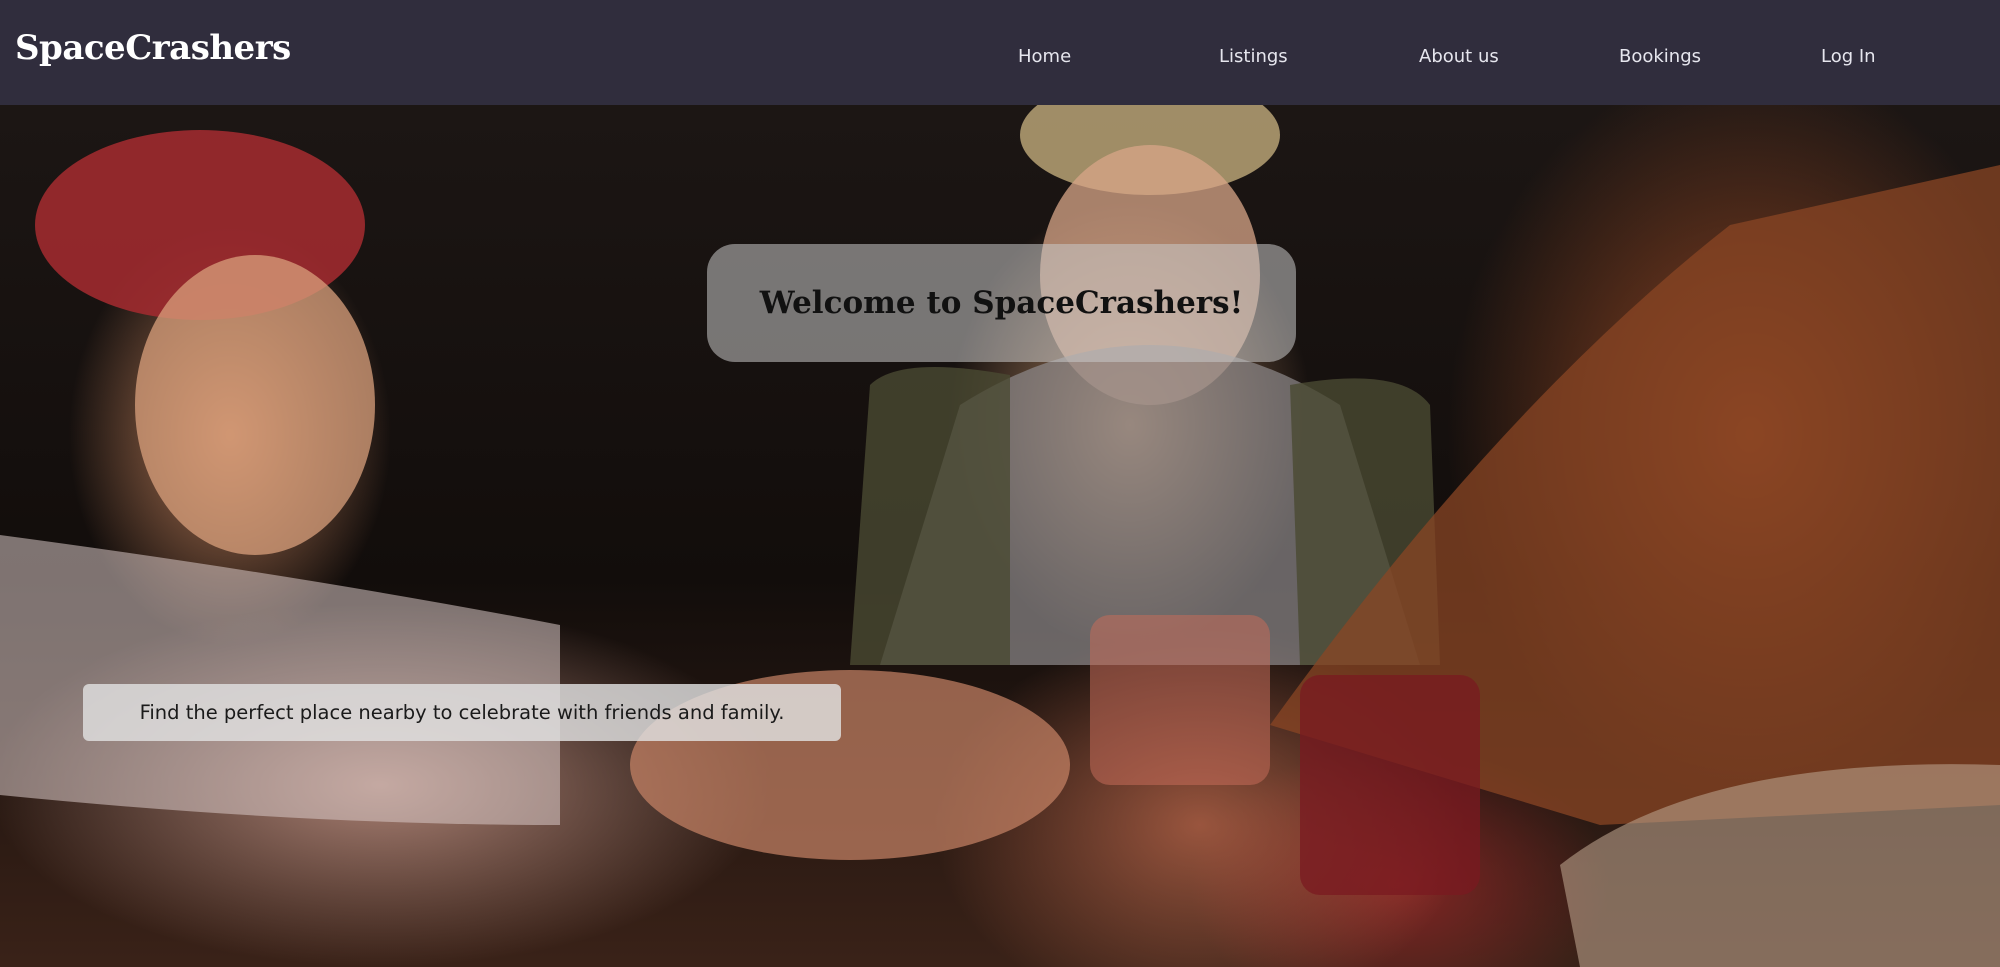  What do you see at coordinates (1459, 56) in the screenshot?
I see `nav-about-link: About us` at bounding box center [1459, 56].